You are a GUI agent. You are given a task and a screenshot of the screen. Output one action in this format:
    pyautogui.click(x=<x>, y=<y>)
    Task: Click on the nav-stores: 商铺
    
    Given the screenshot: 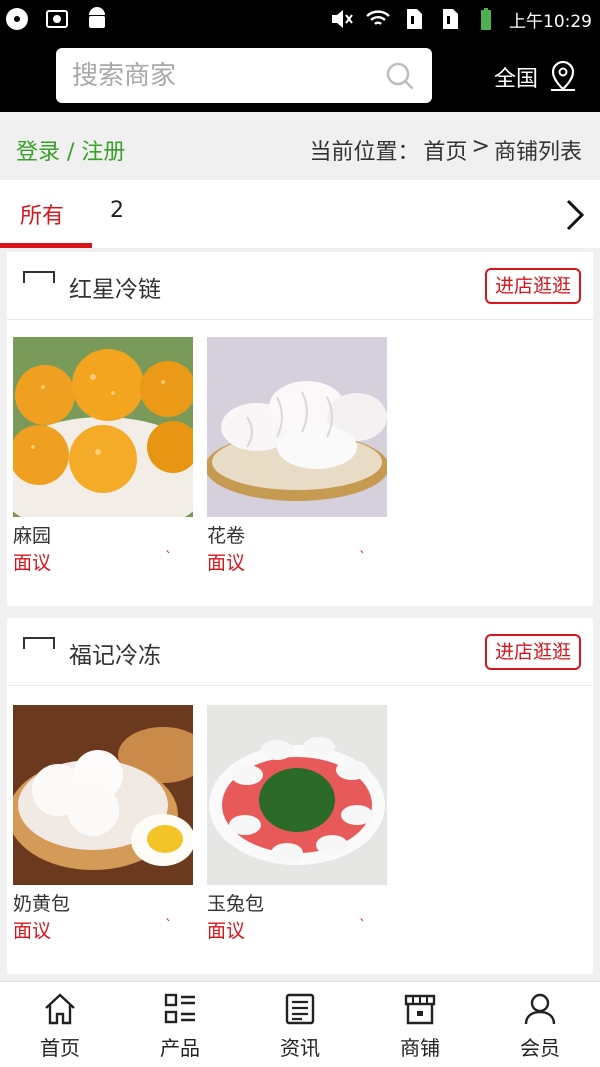 What is the action you would take?
    pyautogui.click(x=420, y=1024)
    